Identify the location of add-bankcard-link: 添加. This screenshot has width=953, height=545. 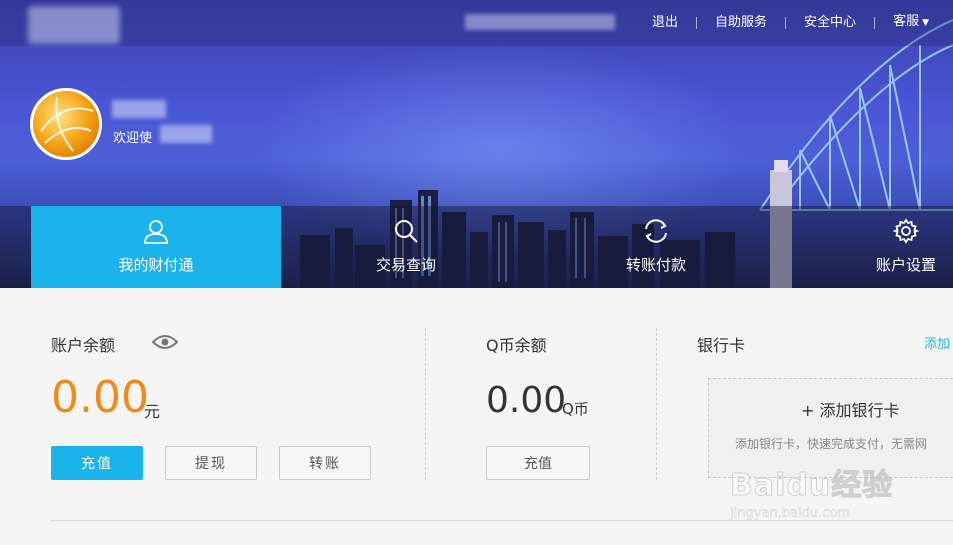
(937, 342).